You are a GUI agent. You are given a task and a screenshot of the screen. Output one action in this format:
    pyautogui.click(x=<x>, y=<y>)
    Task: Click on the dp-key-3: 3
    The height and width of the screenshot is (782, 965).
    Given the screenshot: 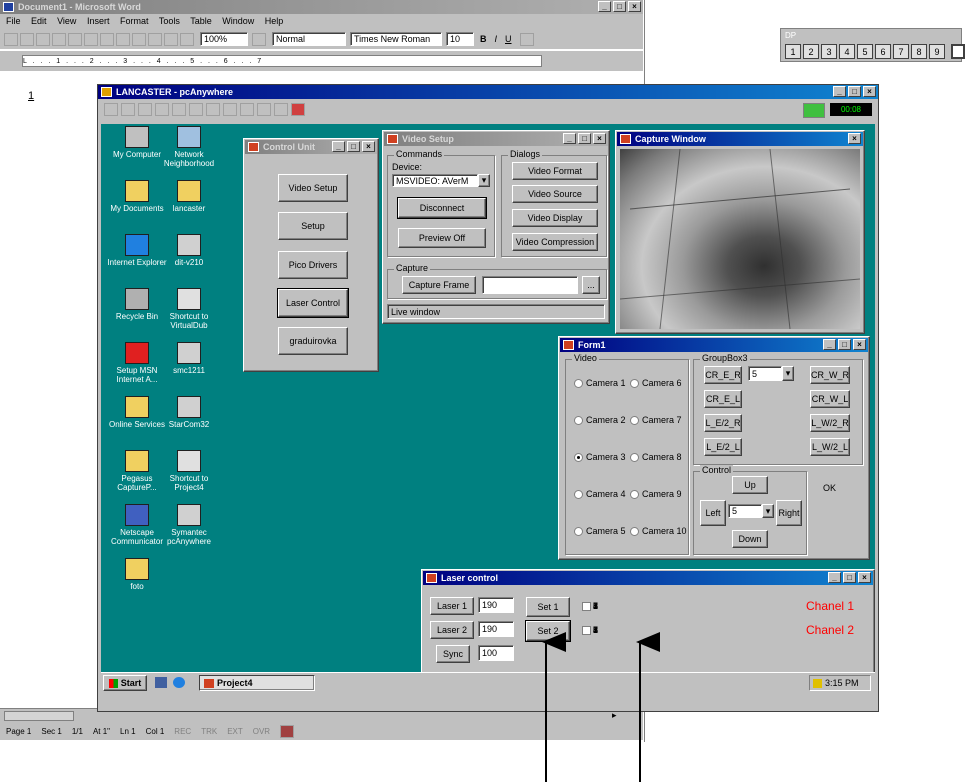 What is the action you would take?
    pyautogui.click(x=829, y=51)
    